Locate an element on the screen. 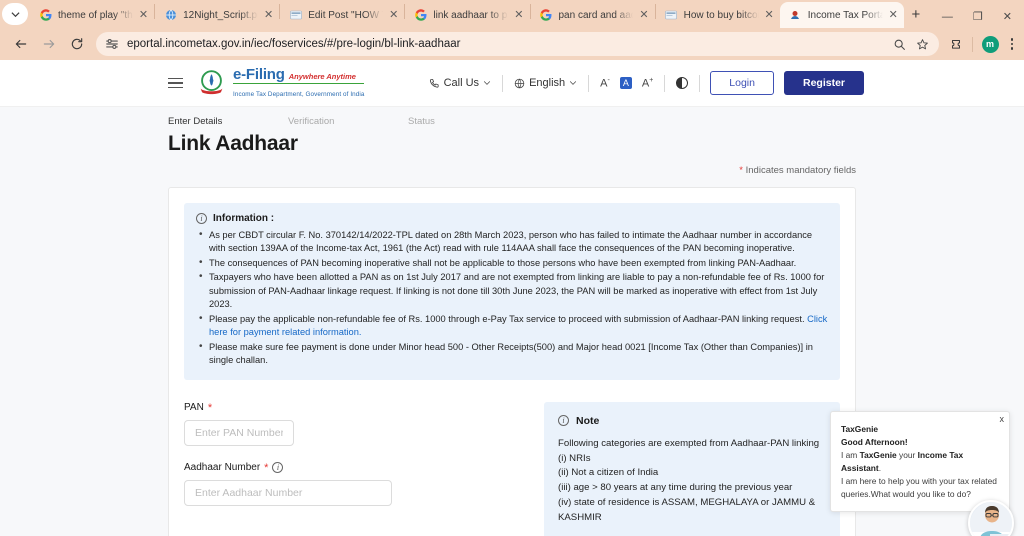 The image size is (1024, 536). font-size-controls: A- A A+ is located at coordinates (626, 83).